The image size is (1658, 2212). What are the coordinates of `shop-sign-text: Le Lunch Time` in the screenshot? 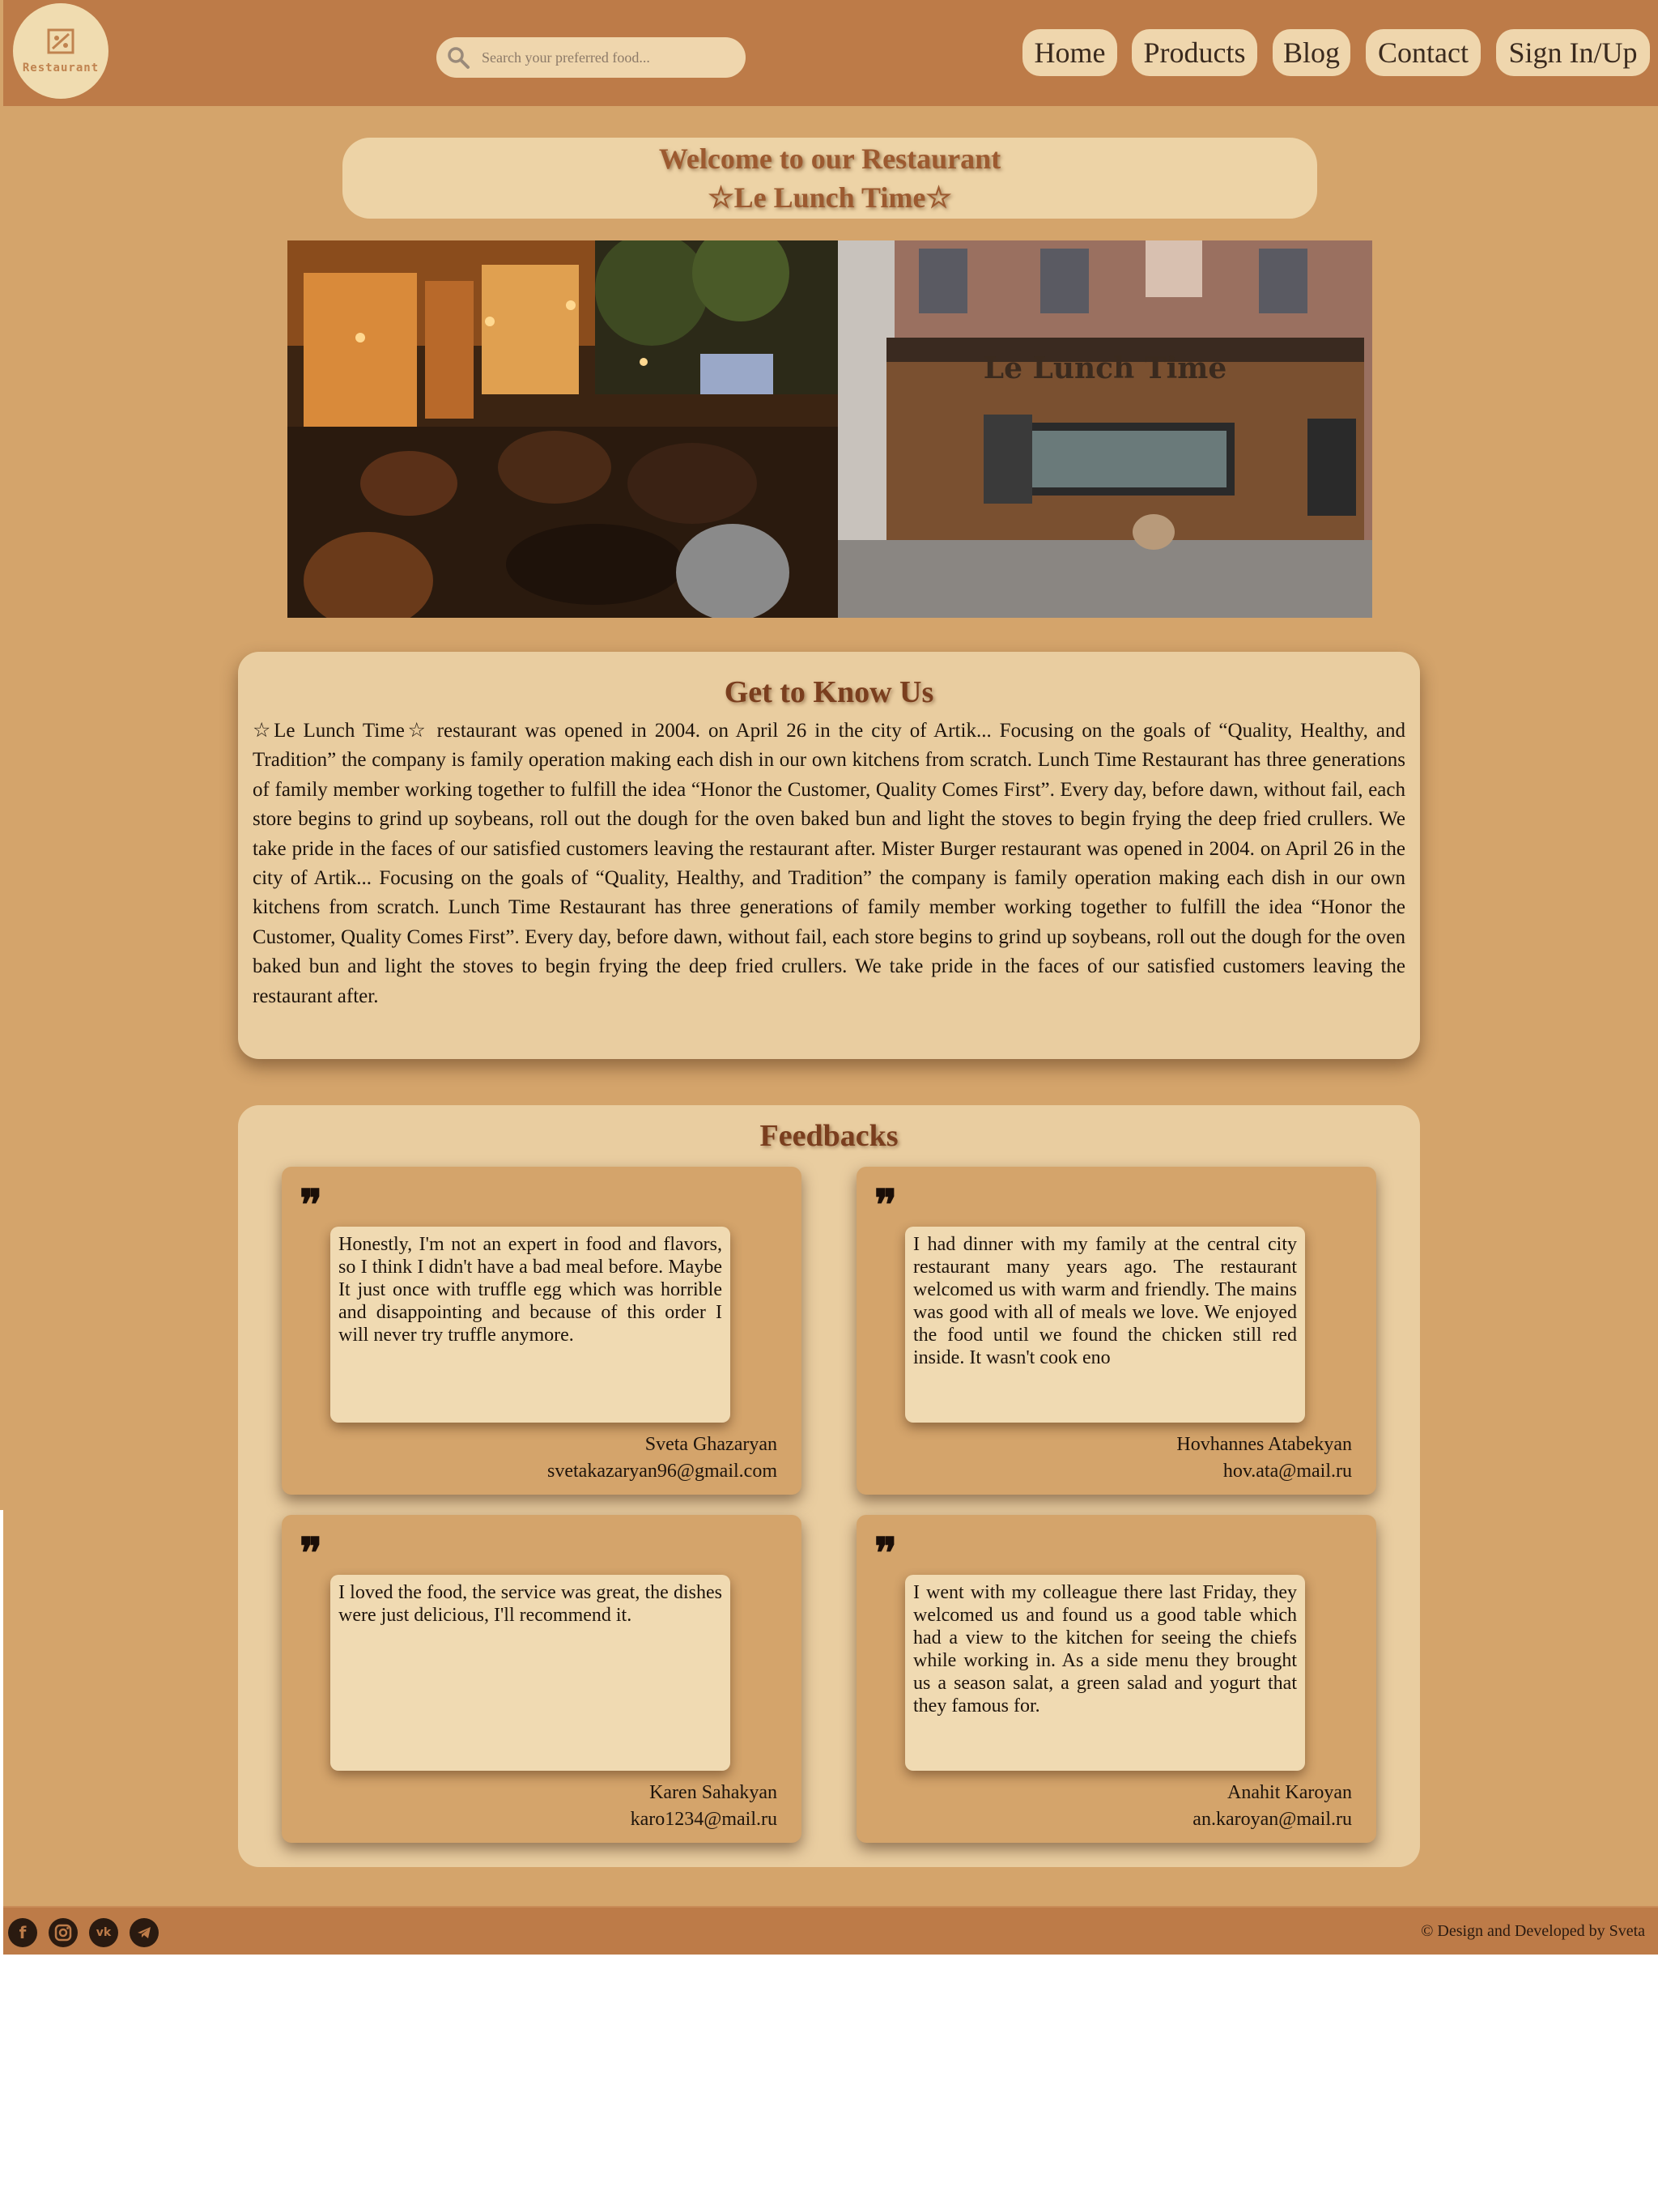 It's located at (1105, 368).